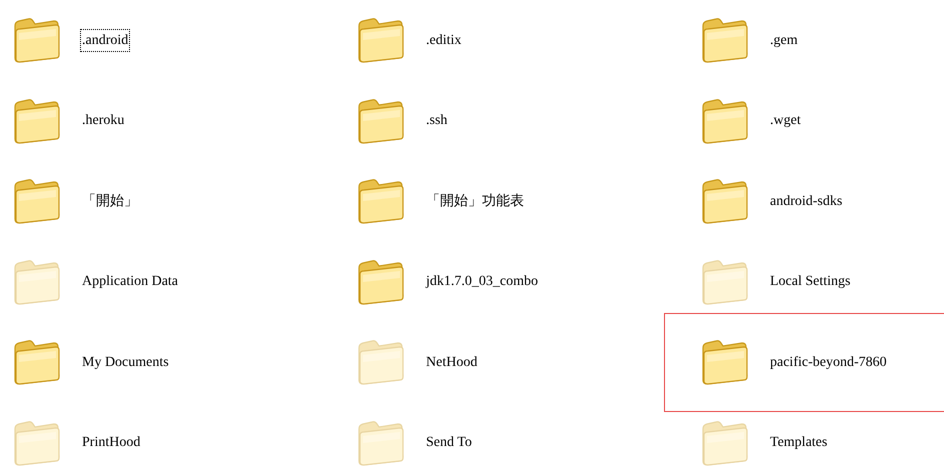  I want to click on folder-name: Local Settings, so click(810, 282).